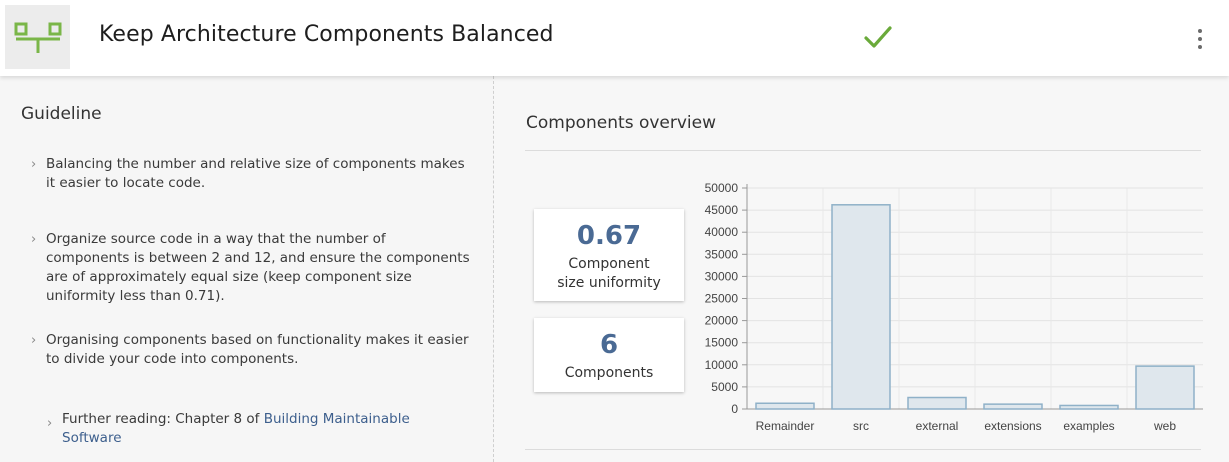 The height and width of the screenshot is (462, 1229). Describe the element at coordinates (1012, 426) in the screenshot. I see `x-tick-label: extensions` at that location.